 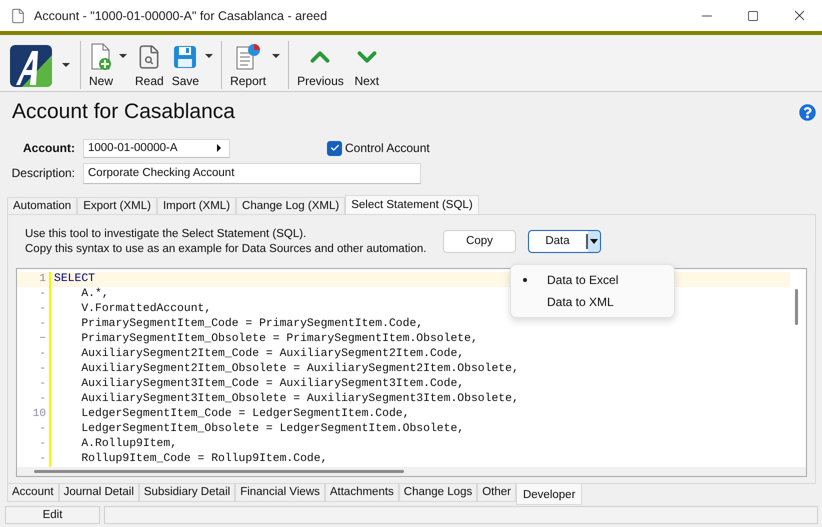 I want to click on checkbox, so click(x=334, y=148).